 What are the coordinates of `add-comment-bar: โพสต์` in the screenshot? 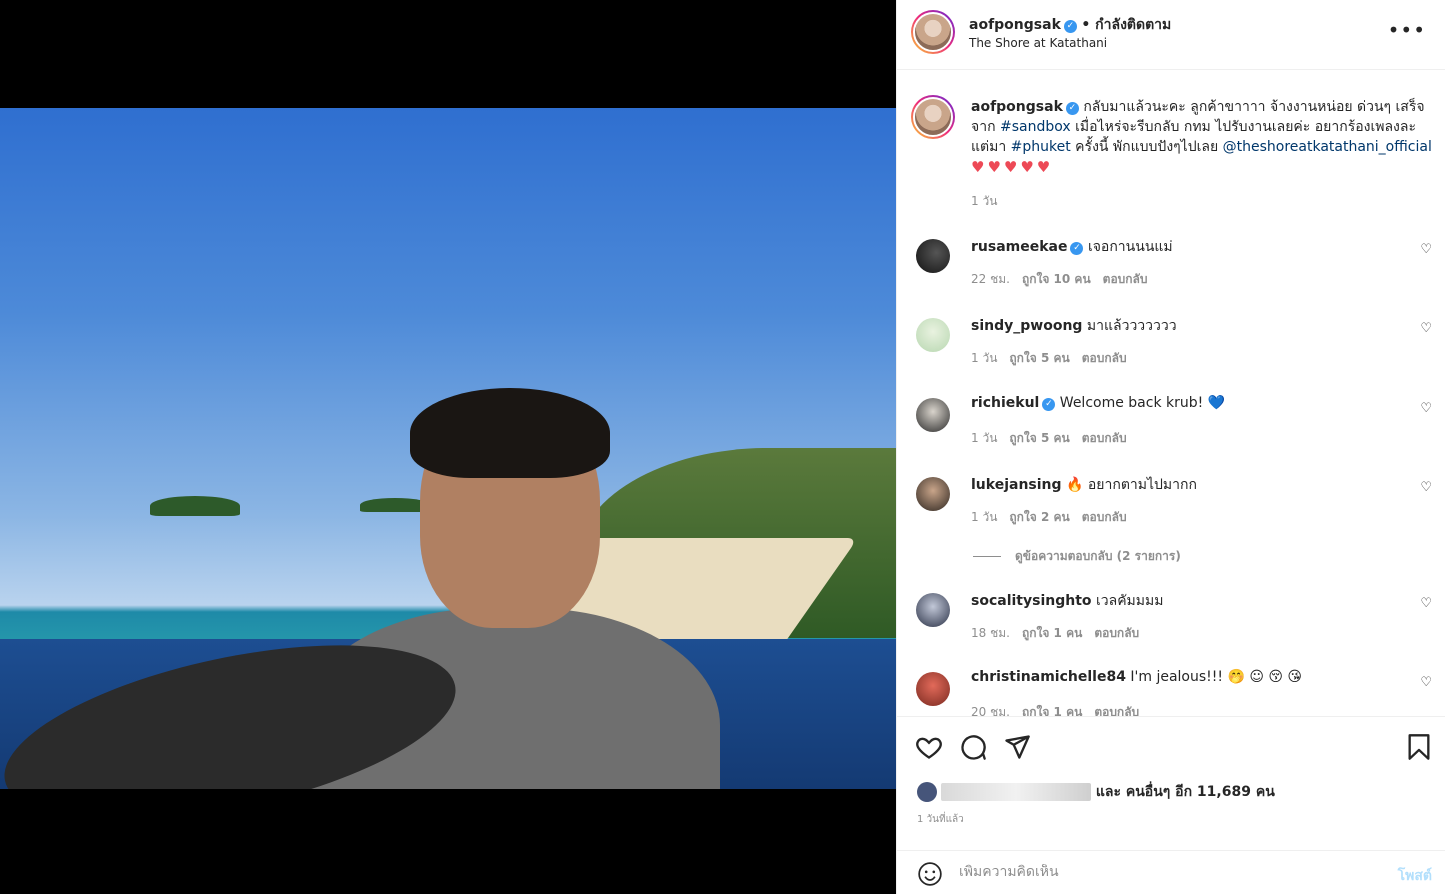 It's located at (1171, 872).